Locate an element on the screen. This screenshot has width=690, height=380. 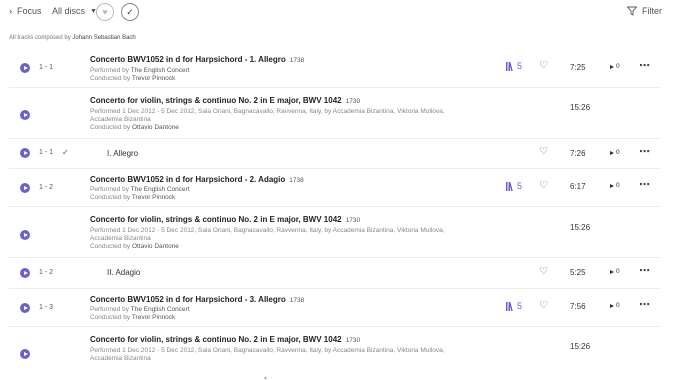
filter-icon is located at coordinates (632, 11).